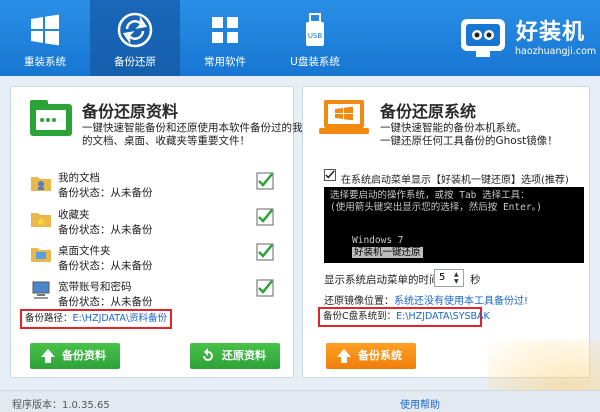  I want to click on backup-system-title: 备份还原系统, so click(428, 111).